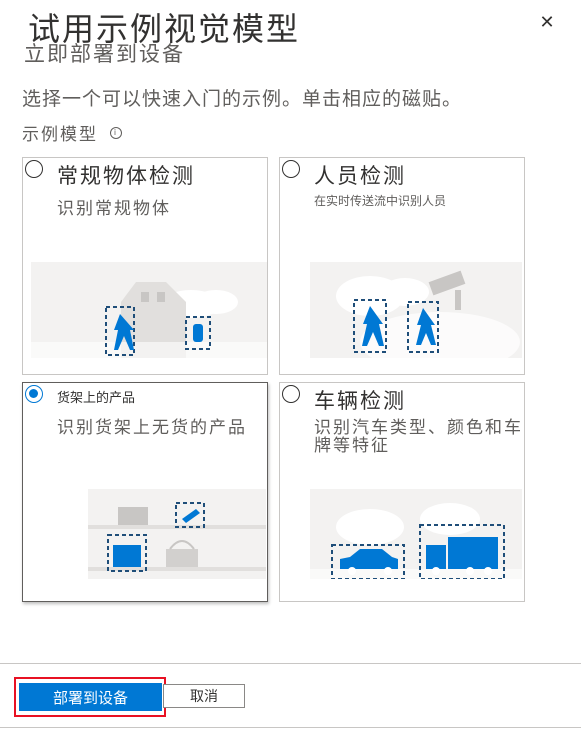 This screenshot has height=729, width=581. What do you see at coordinates (152, 428) in the screenshot?
I see `tile-description: 识别货架上无货的产品` at bounding box center [152, 428].